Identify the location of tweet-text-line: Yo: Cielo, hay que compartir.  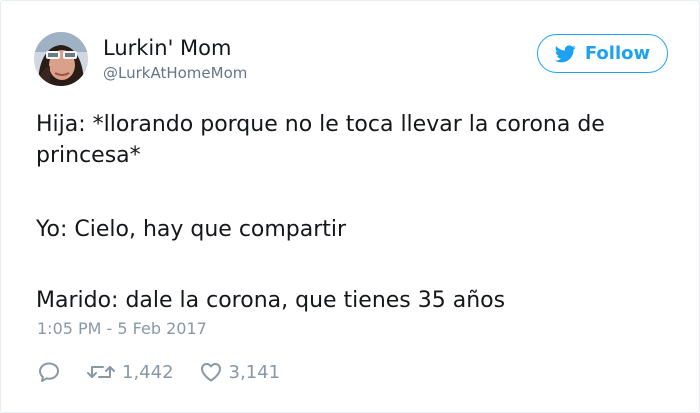
(191, 229).